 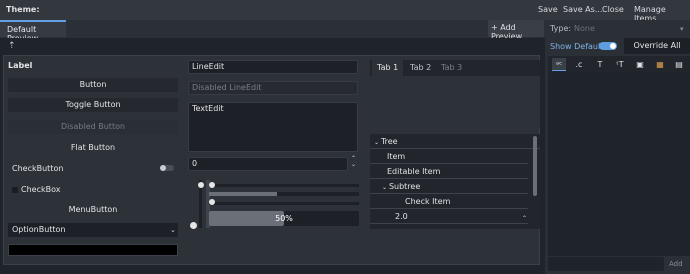 What do you see at coordinates (93, 85) in the screenshot?
I see `button: Button` at bounding box center [93, 85].